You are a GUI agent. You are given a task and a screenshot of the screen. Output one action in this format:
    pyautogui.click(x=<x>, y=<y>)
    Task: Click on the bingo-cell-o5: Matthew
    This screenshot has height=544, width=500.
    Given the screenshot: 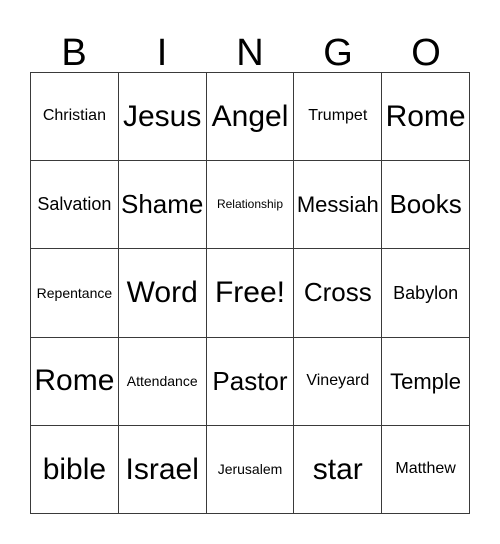 What is the action you would take?
    pyautogui.click(x=426, y=469)
    